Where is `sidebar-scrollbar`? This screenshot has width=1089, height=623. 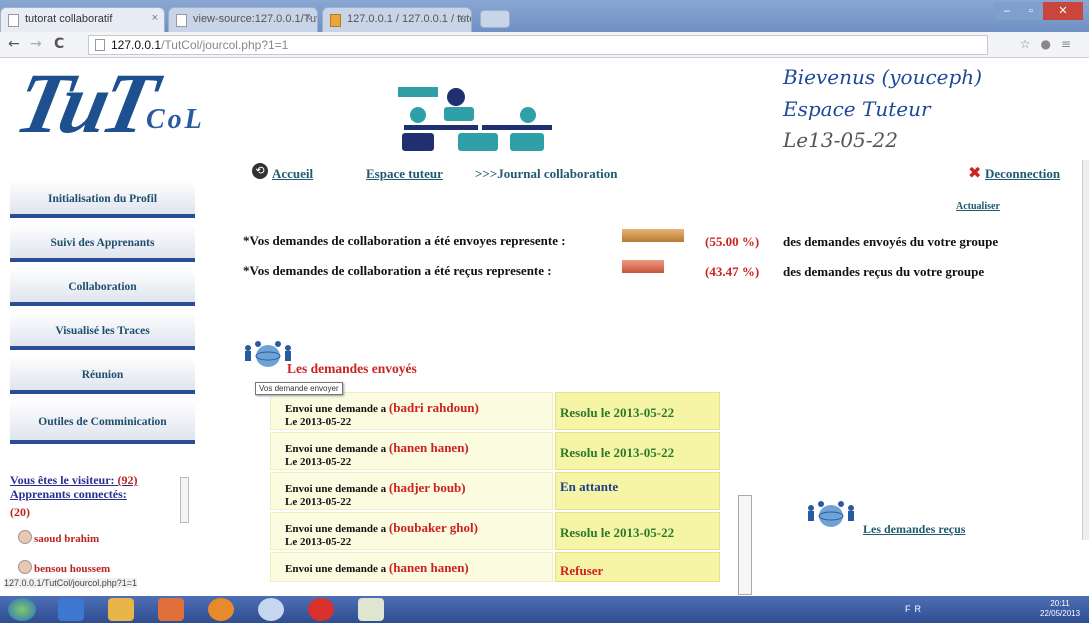
sidebar-scrollbar is located at coordinates (184, 500).